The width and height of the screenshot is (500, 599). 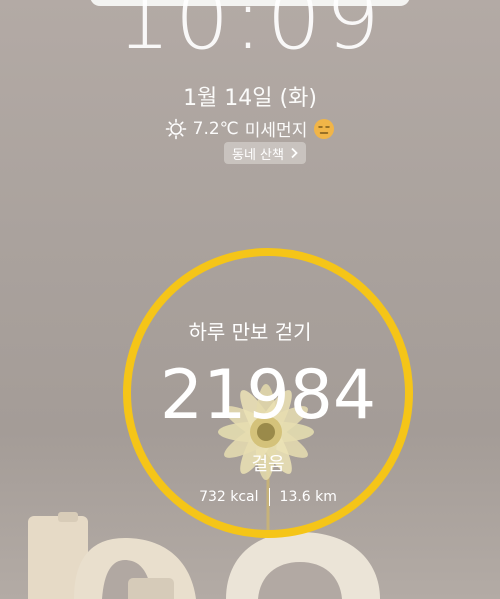 What do you see at coordinates (250, 34) in the screenshot?
I see `clock-time: 10:09` at bounding box center [250, 34].